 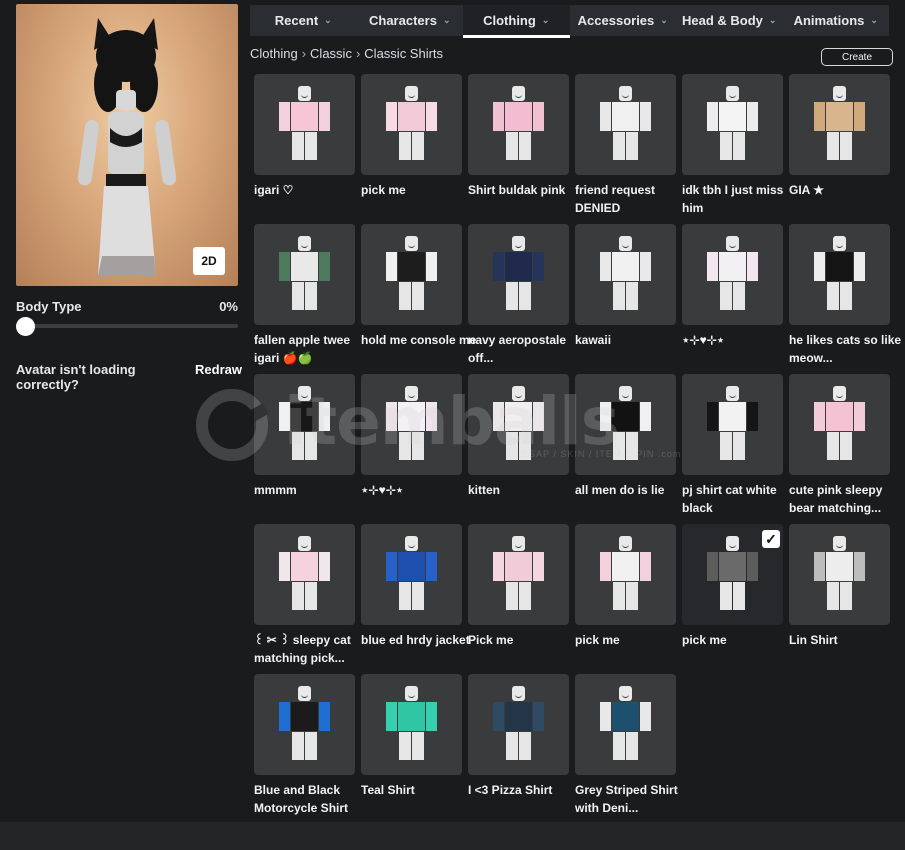 I want to click on tab-accessories: Accessories ⌄, so click(x=623, y=20).